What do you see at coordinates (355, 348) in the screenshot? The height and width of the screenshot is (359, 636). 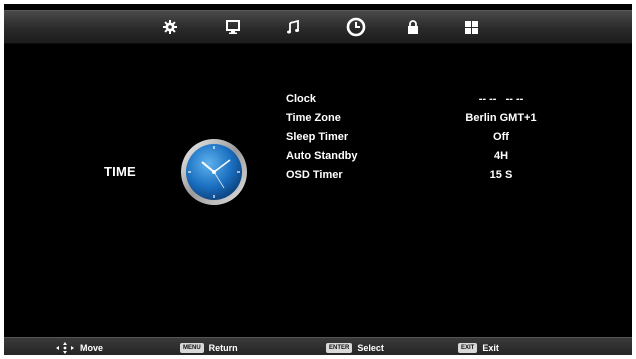 I see `hint-select: ENTER Select` at bounding box center [355, 348].